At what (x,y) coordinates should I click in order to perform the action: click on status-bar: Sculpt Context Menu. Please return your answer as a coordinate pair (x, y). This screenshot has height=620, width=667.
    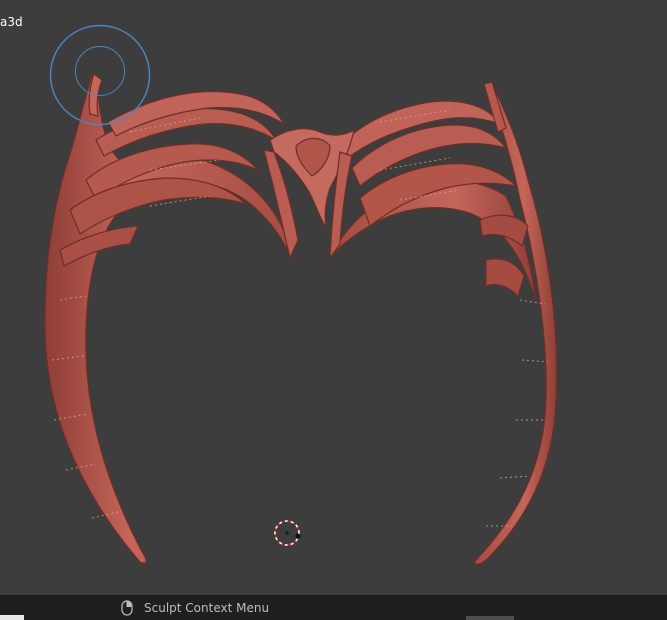
    Looking at the image, I should click on (333, 607).